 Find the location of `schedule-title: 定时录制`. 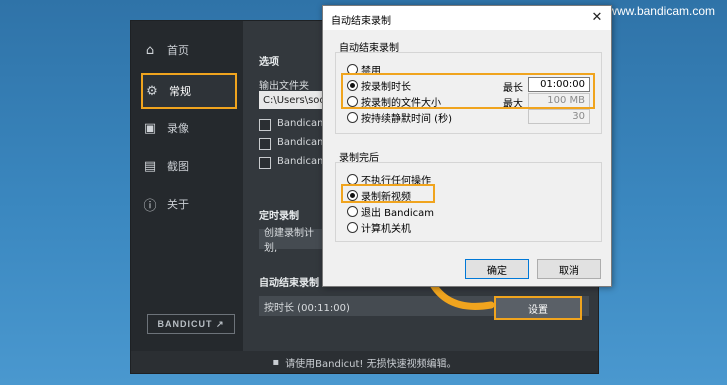

schedule-title: 定时录制 is located at coordinates (279, 216).